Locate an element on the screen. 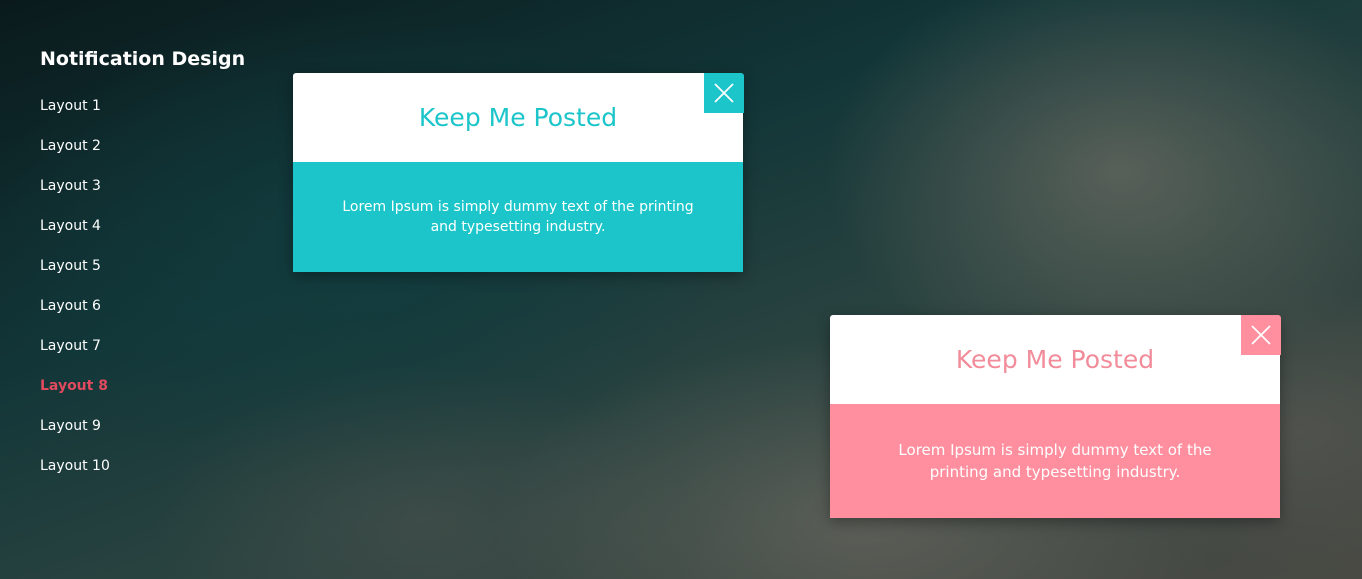 Image resolution: width=1362 pixels, height=579 pixels. nav-item-layout-6: Layout 6 is located at coordinates (160, 312).